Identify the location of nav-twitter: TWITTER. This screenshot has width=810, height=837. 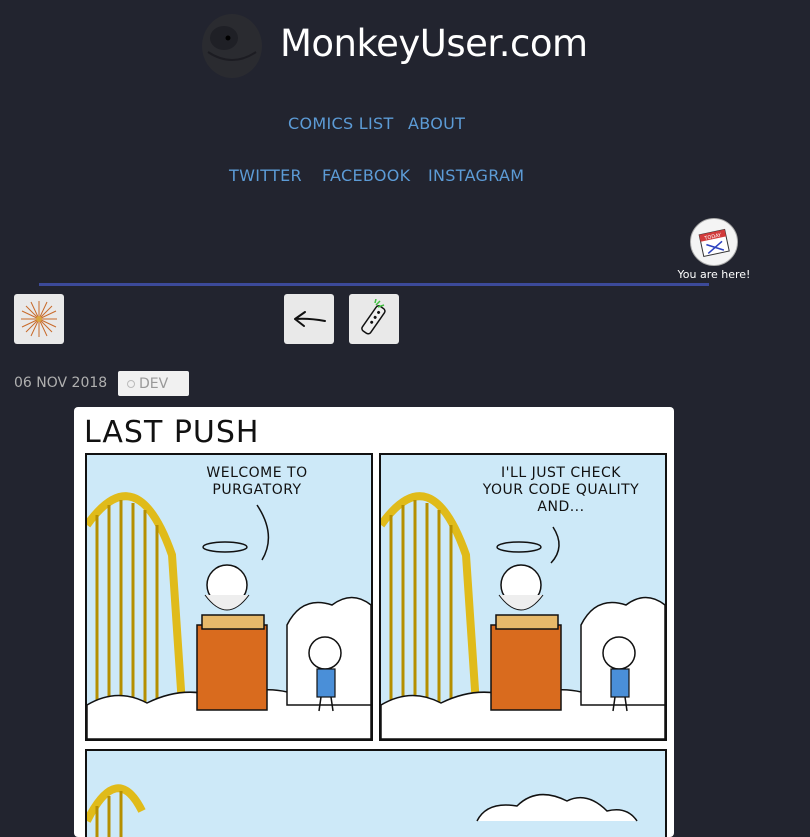
(265, 175).